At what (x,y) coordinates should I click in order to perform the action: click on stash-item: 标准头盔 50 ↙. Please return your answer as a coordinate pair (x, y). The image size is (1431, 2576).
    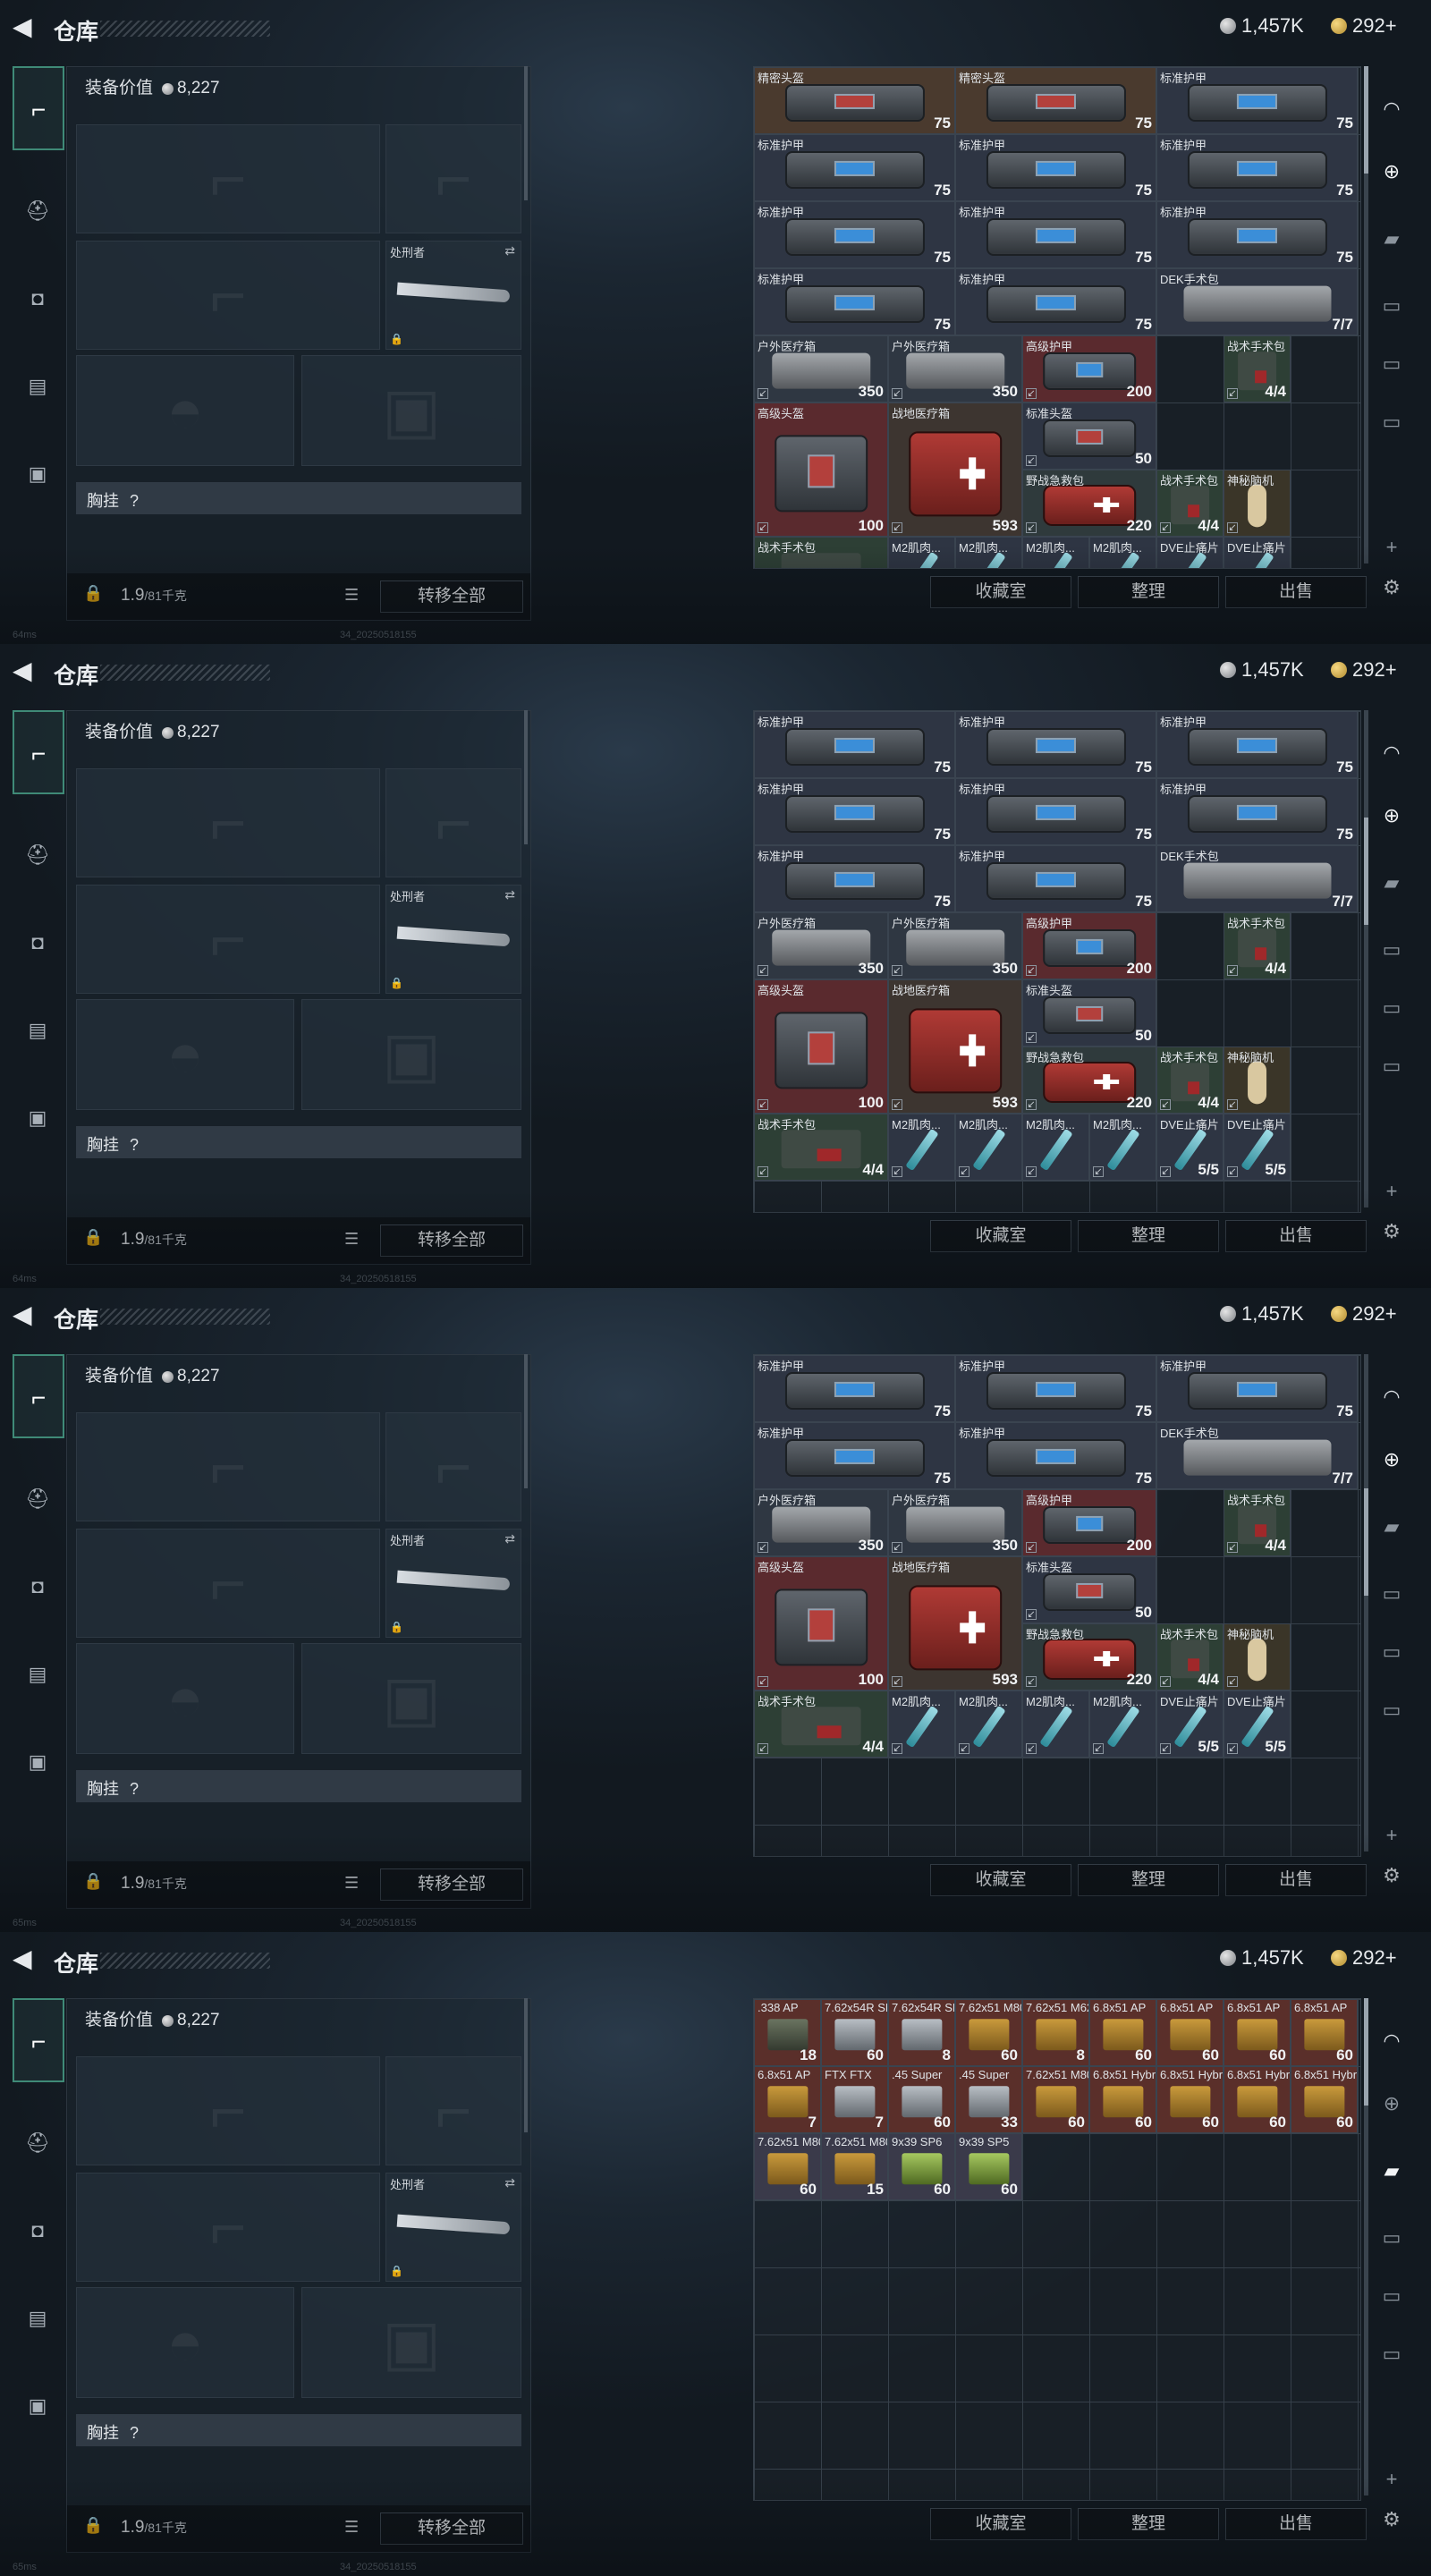
    Looking at the image, I should click on (1089, 436).